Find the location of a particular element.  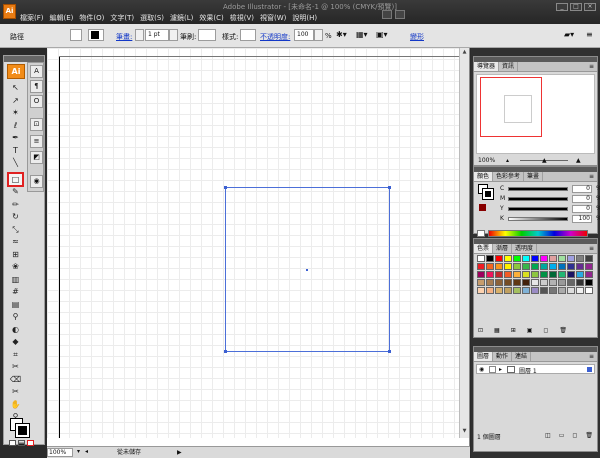

workspace-icon is located at coordinates (400, 14).